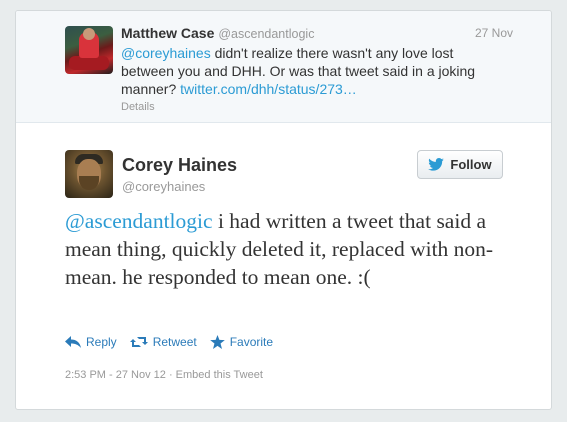 This screenshot has width=567, height=422. What do you see at coordinates (163, 186) in the screenshot?
I see `main-author-handle: @coreyhaines` at bounding box center [163, 186].